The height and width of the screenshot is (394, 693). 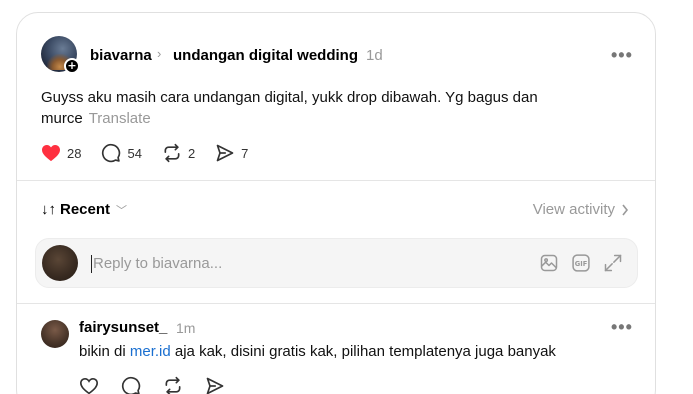 I want to click on view-activity-link: View activity, so click(x=581, y=209).